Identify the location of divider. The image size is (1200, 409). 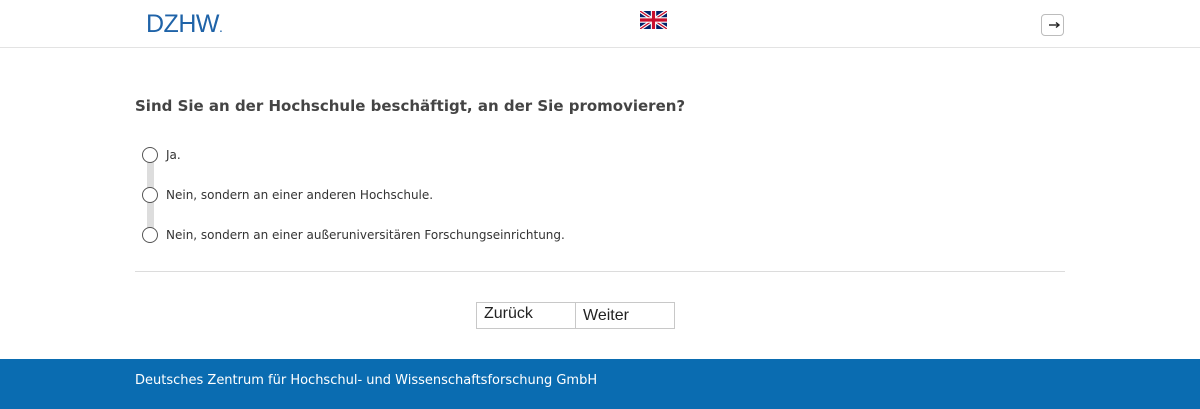
(600, 271).